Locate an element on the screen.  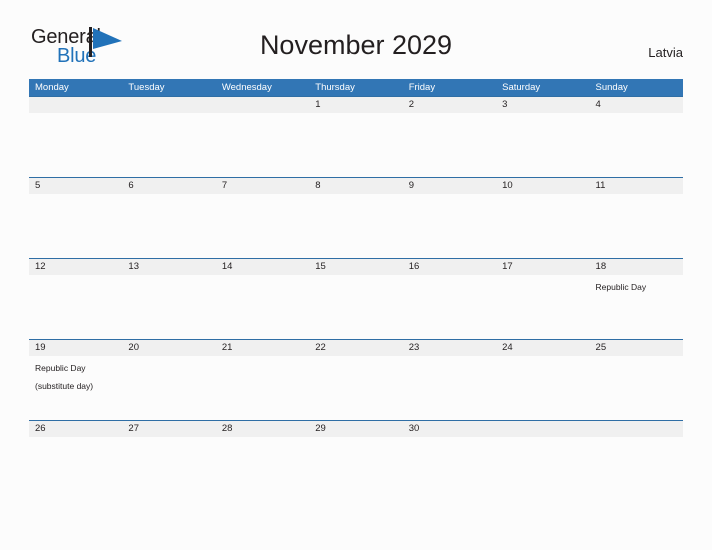
weekday-header-wednesday: Wednesday is located at coordinates (246, 87).